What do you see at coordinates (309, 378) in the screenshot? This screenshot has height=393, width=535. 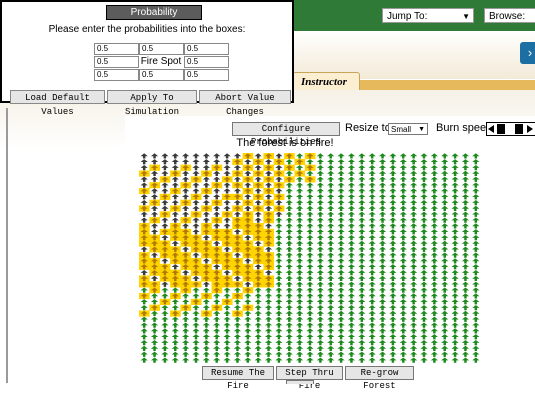 I see `step-fire-button: Step Thru Fire` at bounding box center [309, 378].